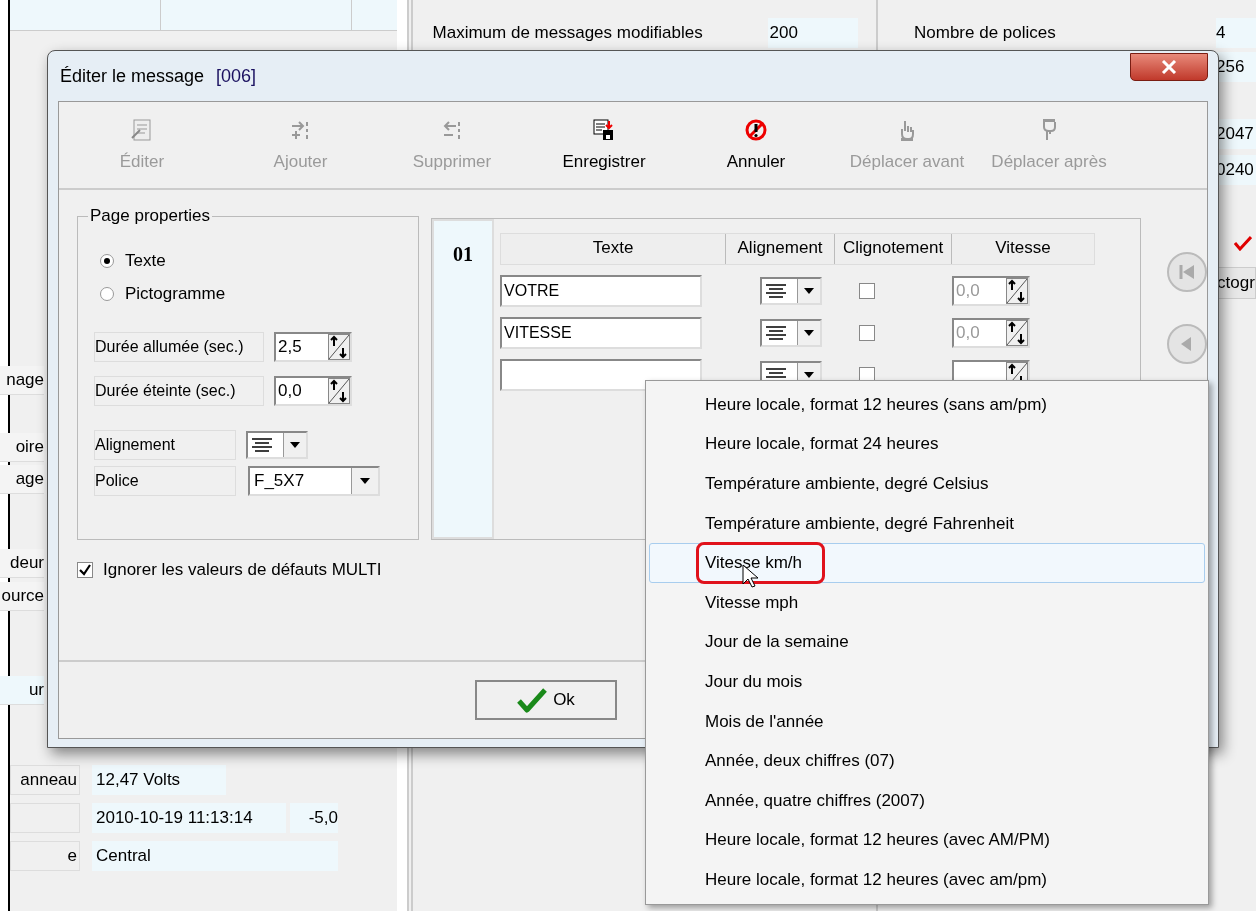  What do you see at coordinates (927, 682) in the screenshot?
I see `menu-item: Jour du mois` at bounding box center [927, 682].